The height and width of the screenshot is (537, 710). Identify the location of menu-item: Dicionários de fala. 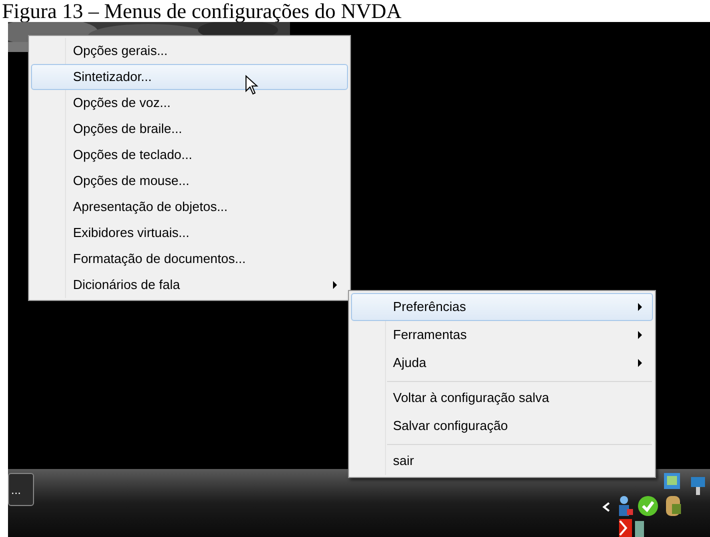
(189, 285).